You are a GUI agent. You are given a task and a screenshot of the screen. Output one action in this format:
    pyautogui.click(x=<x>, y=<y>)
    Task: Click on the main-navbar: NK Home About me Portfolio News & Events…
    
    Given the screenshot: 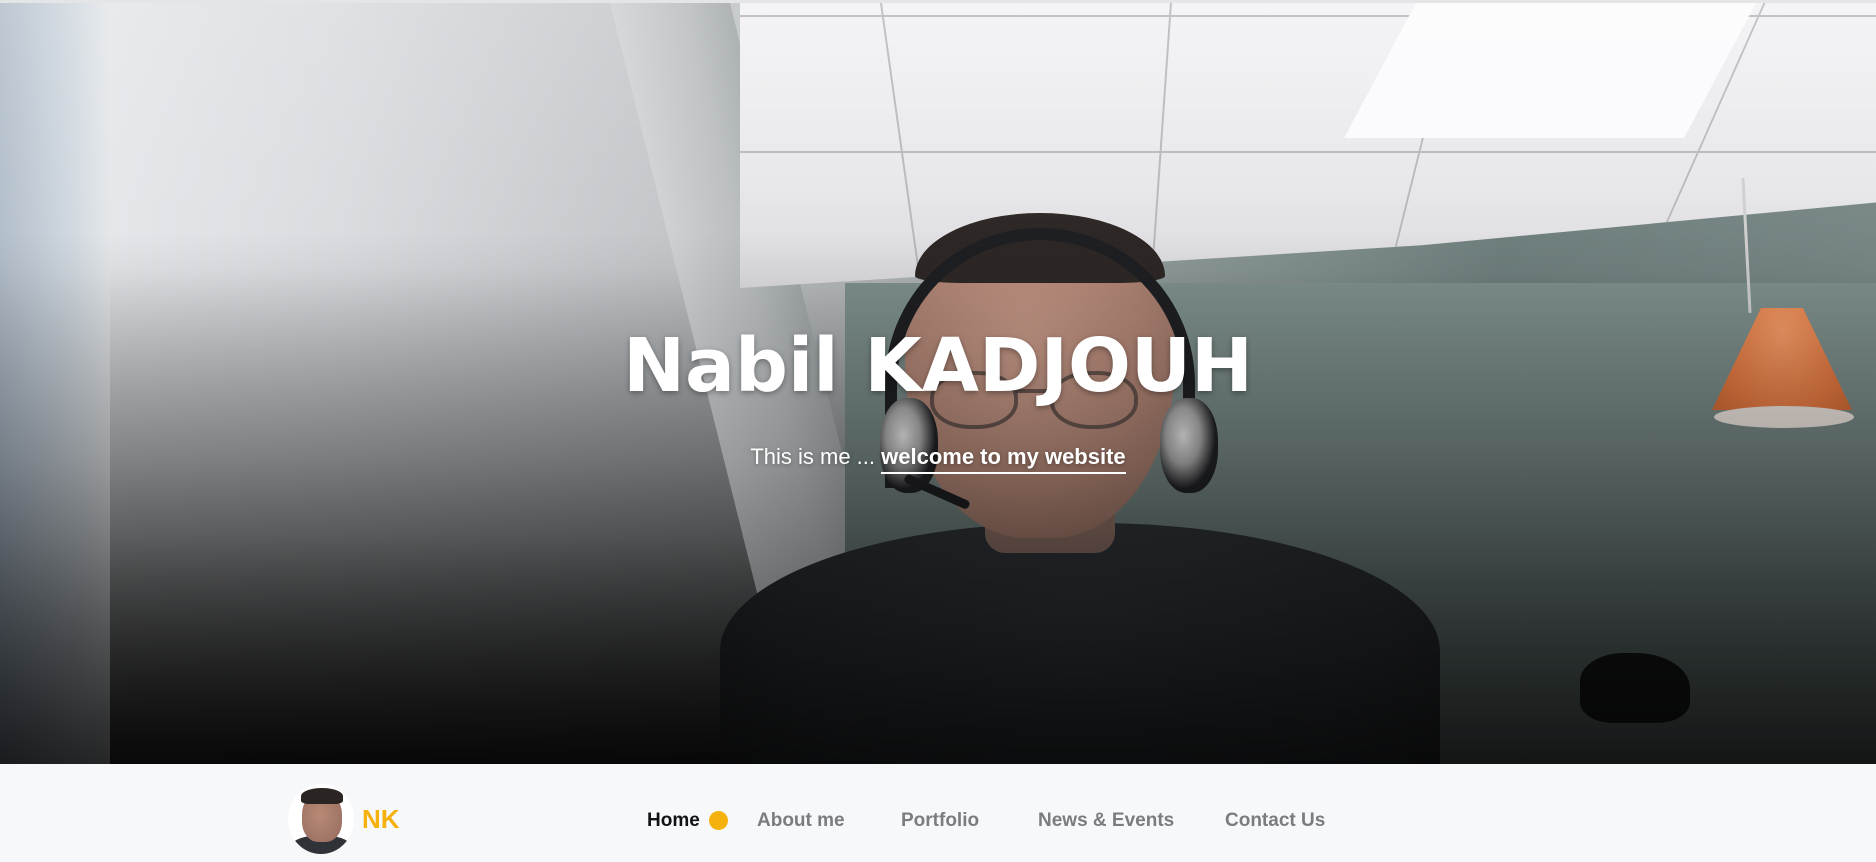 What is the action you would take?
    pyautogui.click(x=938, y=813)
    